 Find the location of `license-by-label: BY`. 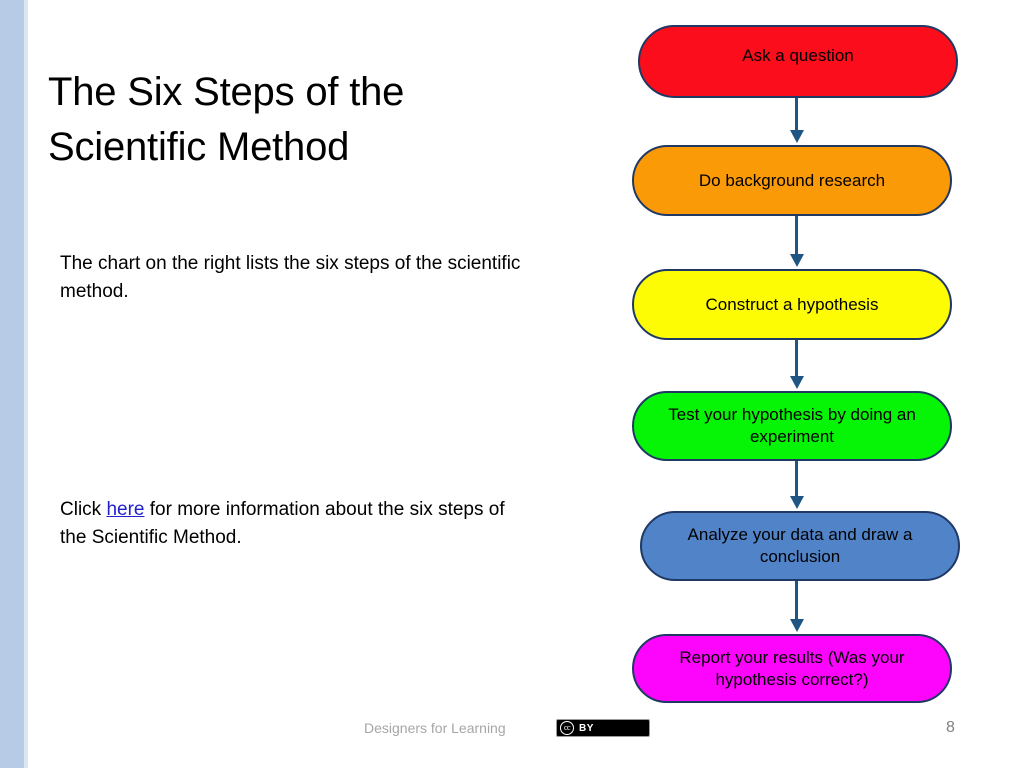

license-by-label: BY is located at coordinates (586, 728).